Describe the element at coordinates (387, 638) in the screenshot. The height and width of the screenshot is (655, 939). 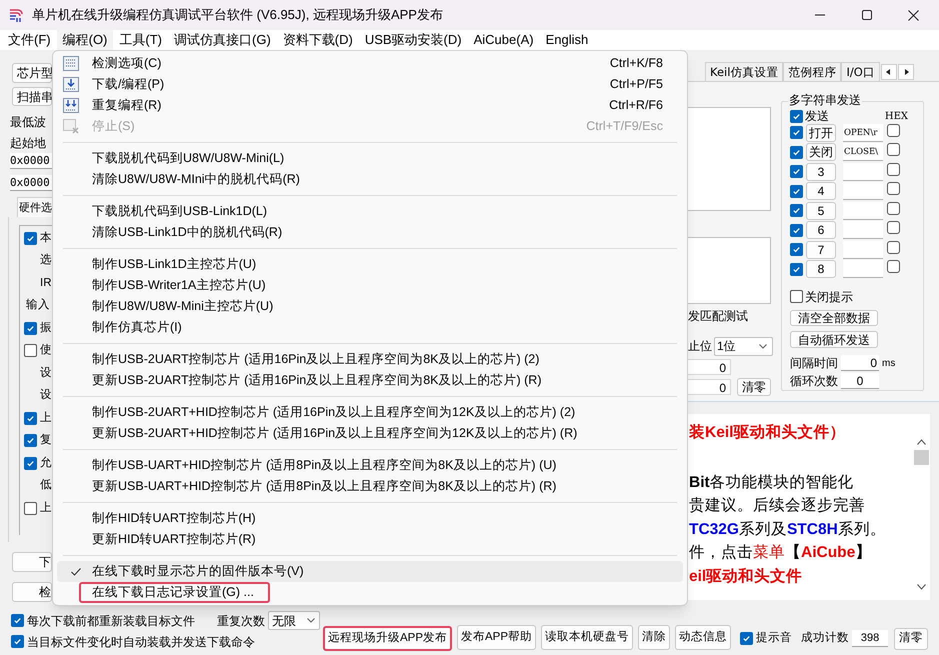
I see `toolbar-button: 远程现场升级APP发布` at that location.